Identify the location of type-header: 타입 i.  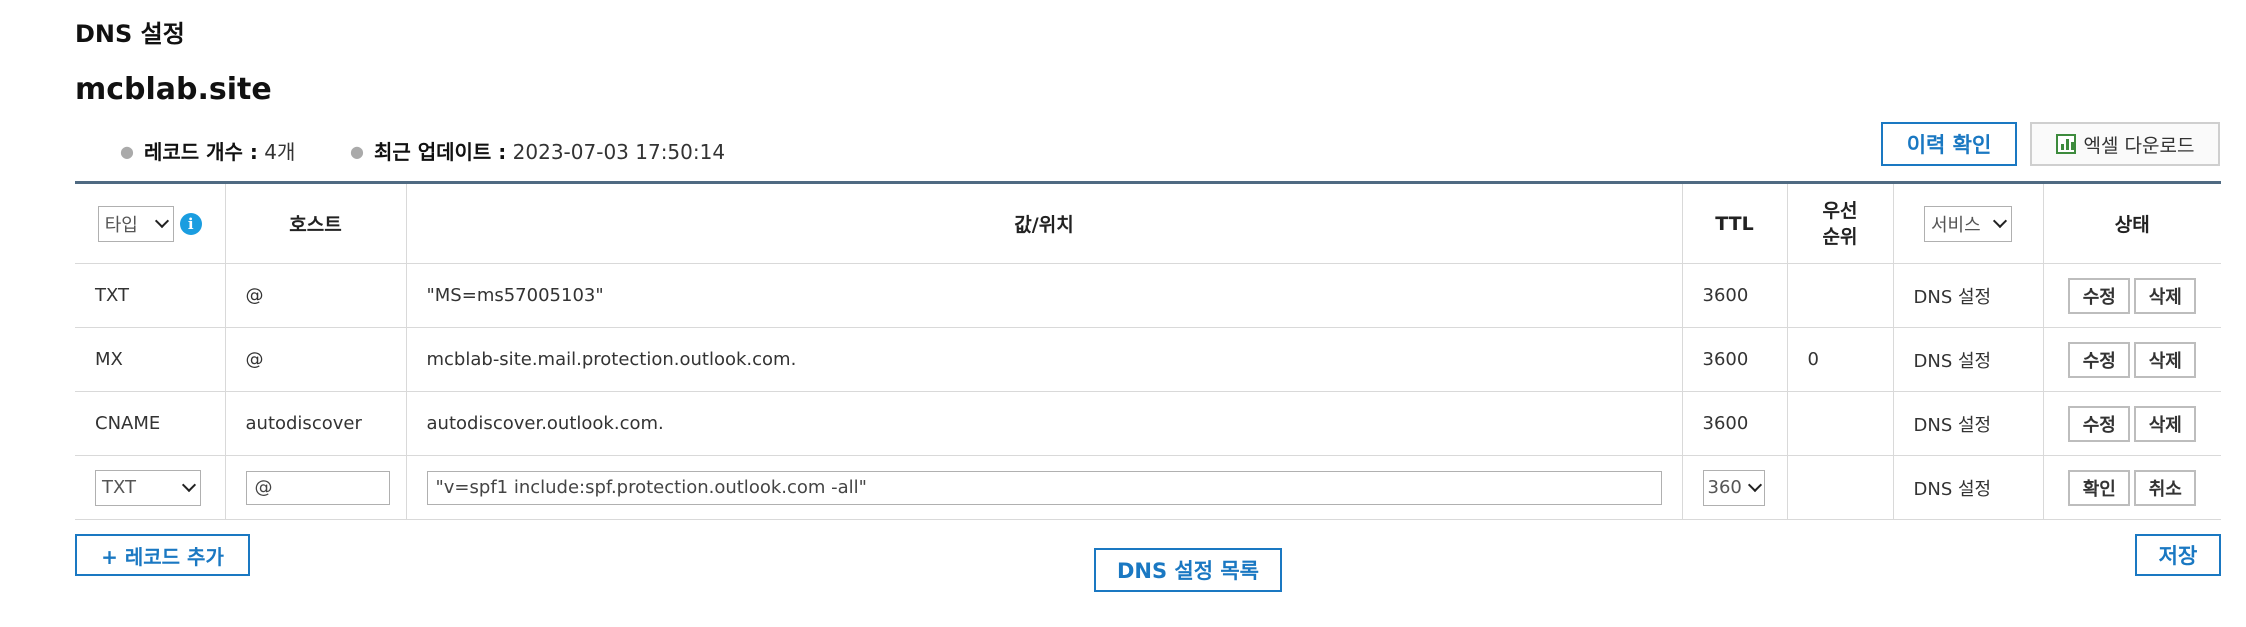
(150, 223).